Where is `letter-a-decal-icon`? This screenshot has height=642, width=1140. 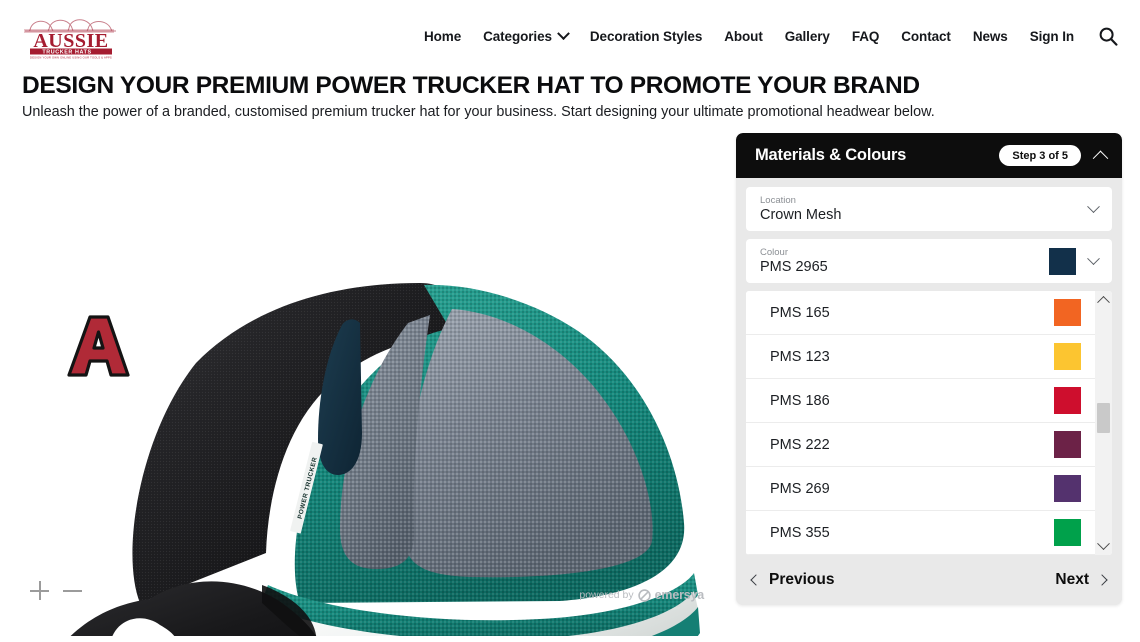
letter-a-decal-icon is located at coordinates (98, 346).